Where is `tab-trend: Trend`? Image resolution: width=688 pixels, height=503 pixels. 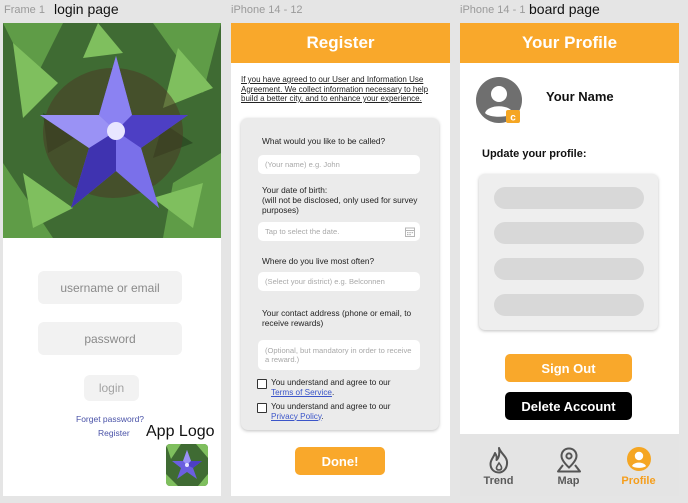
tab-trend: Trend is located at coordinates (498, 465).